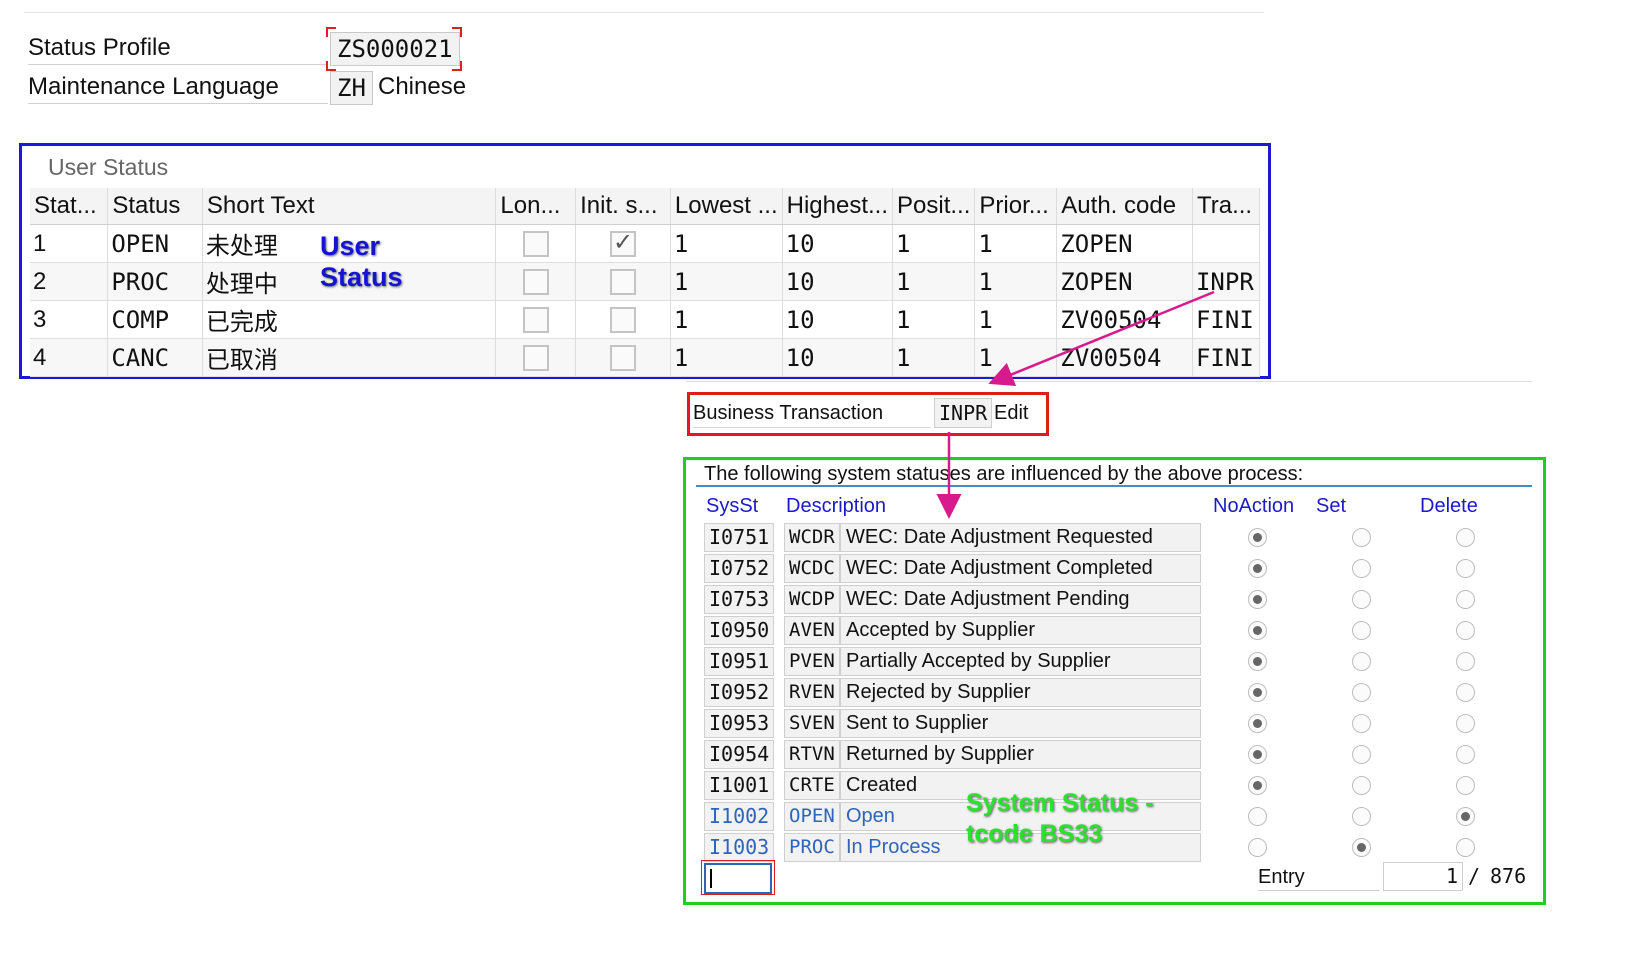 The width and height of the screenshot is (1632, 955). What do you see at coordinates (1101, 338) in the screenshot?
I see `arrow-to-business-transaction` at bounding box center [1101, 338].